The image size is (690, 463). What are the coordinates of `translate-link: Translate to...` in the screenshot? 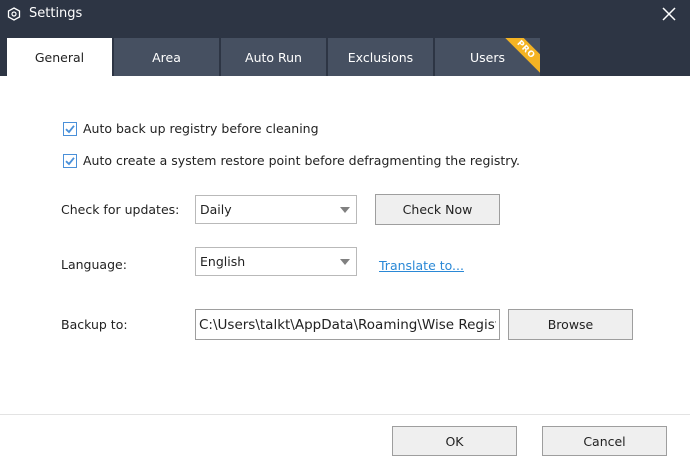 It's located at (421, 265).